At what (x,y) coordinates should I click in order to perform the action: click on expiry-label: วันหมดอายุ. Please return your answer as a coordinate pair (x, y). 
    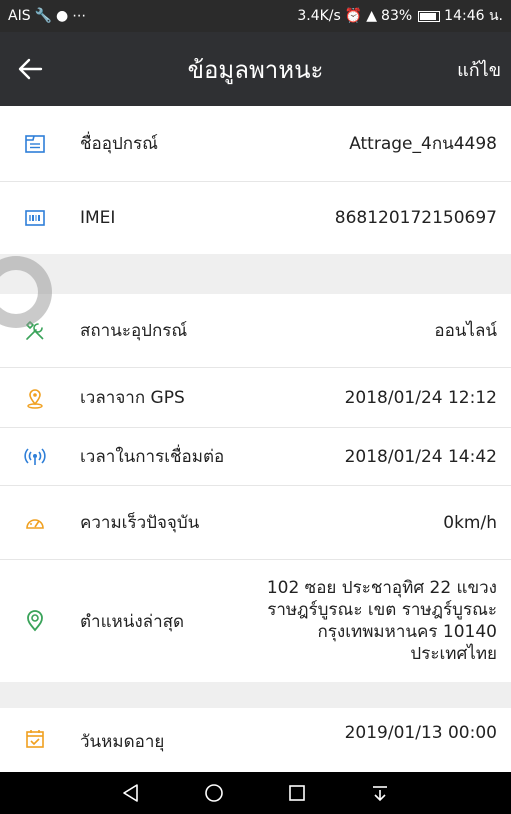
    Looking at the image, I should click on (122, 742).